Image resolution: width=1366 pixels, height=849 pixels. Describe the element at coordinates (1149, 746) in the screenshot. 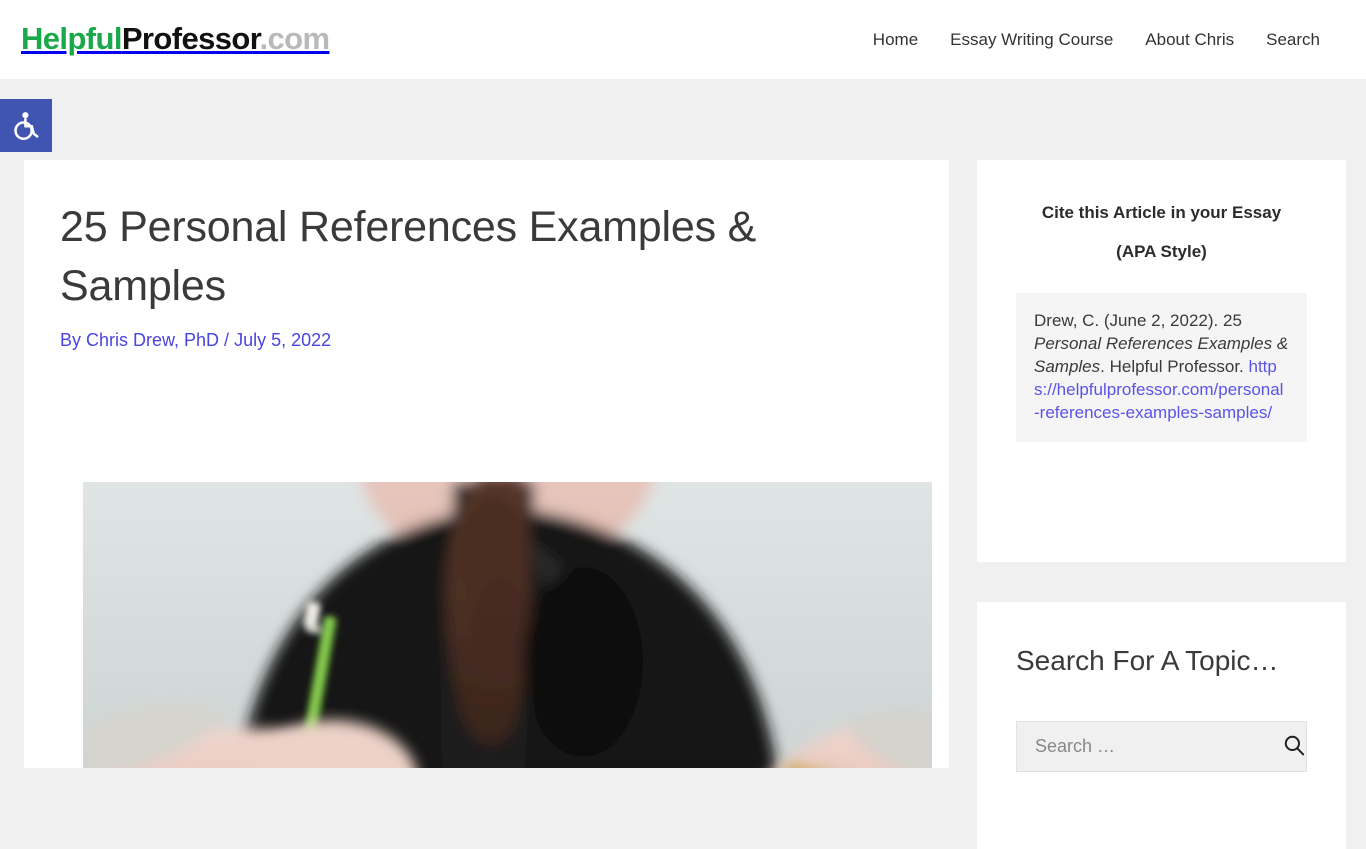

I see `search-input` at that location.